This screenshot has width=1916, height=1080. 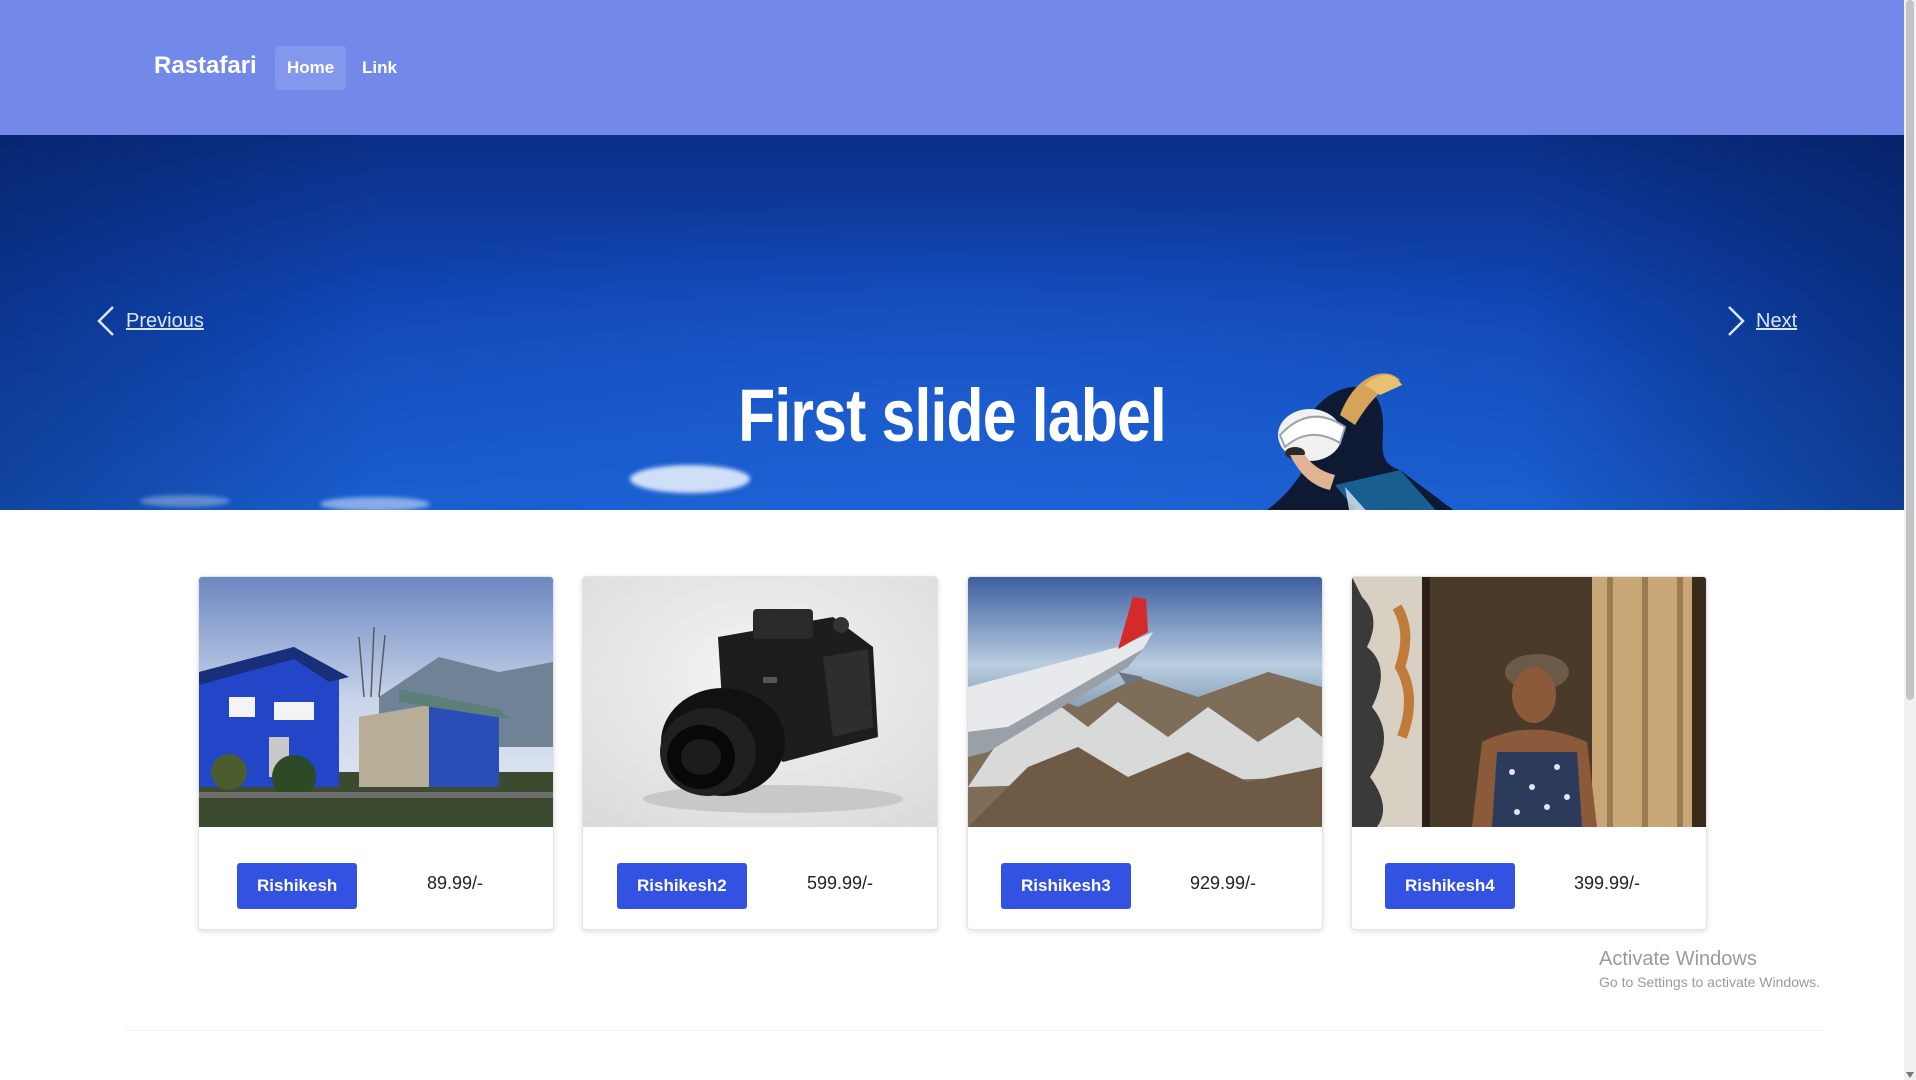 I want to click on navbar-brand: Rastafari, so click(x=205, y=66).